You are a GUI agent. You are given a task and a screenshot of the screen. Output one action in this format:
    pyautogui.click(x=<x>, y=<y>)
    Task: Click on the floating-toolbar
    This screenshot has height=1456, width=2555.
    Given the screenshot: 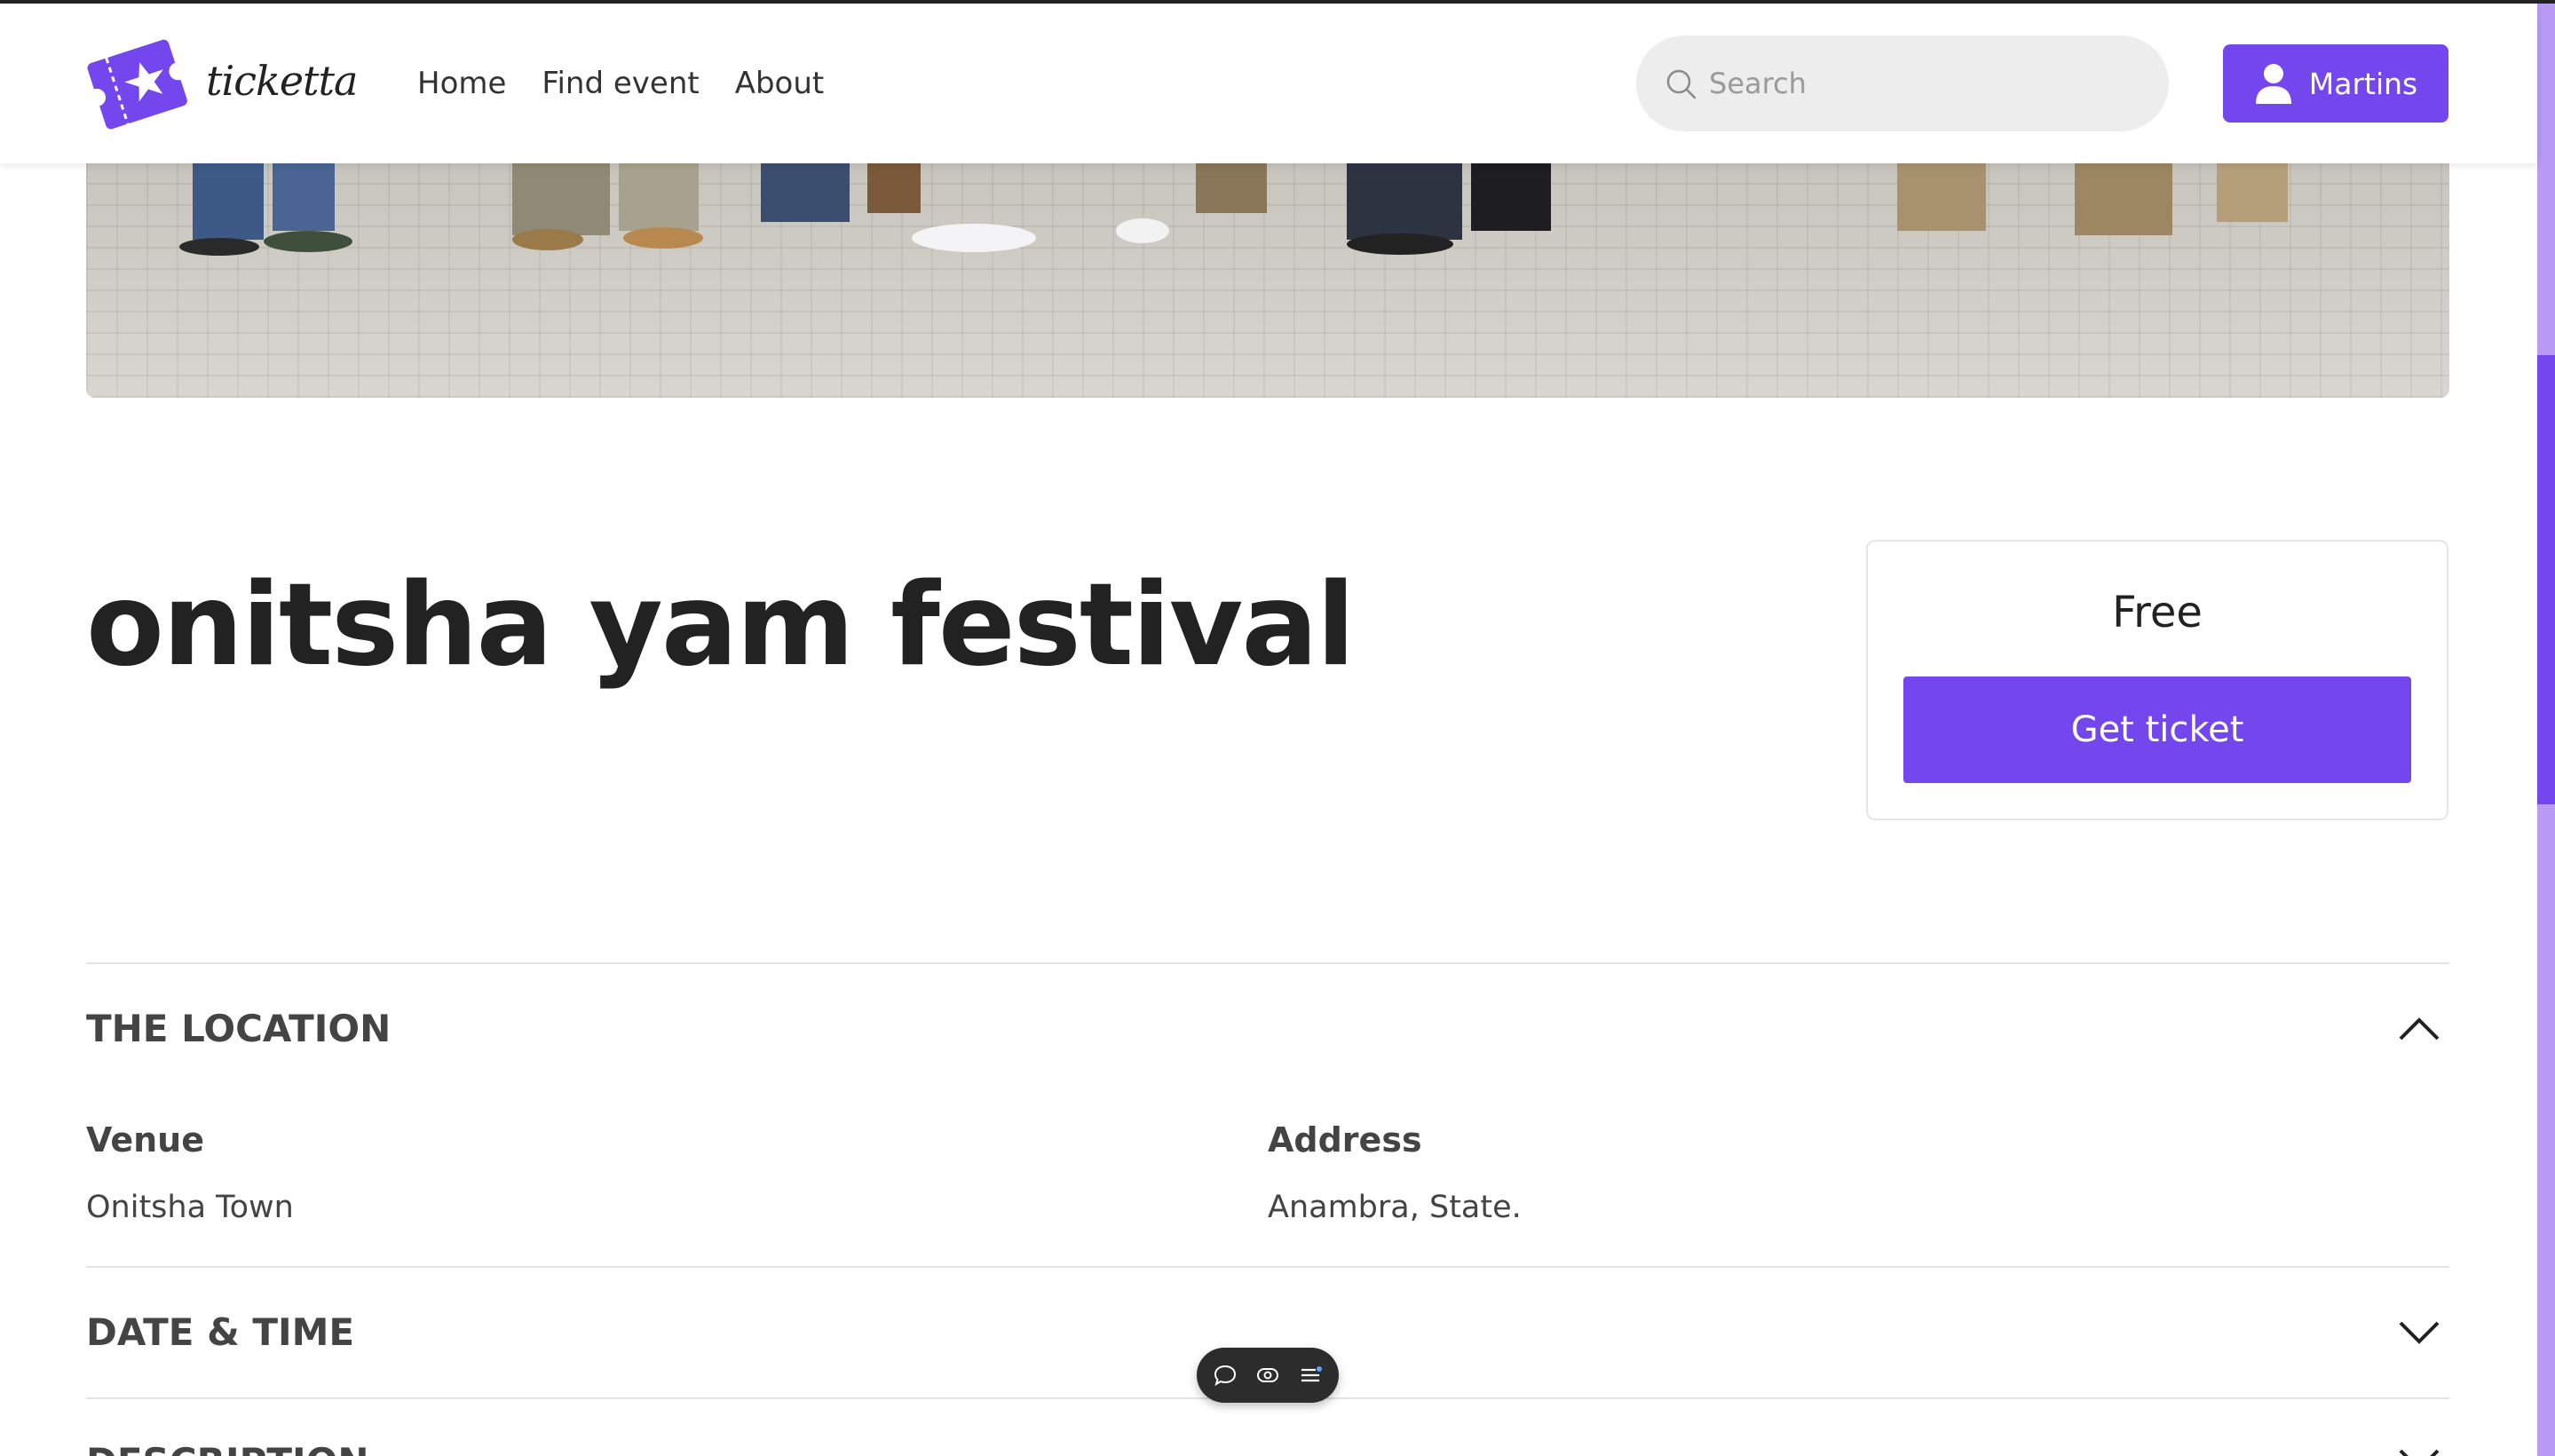 What is the action you would take?
    pyautogui.click(x=1268, y=1375)
    